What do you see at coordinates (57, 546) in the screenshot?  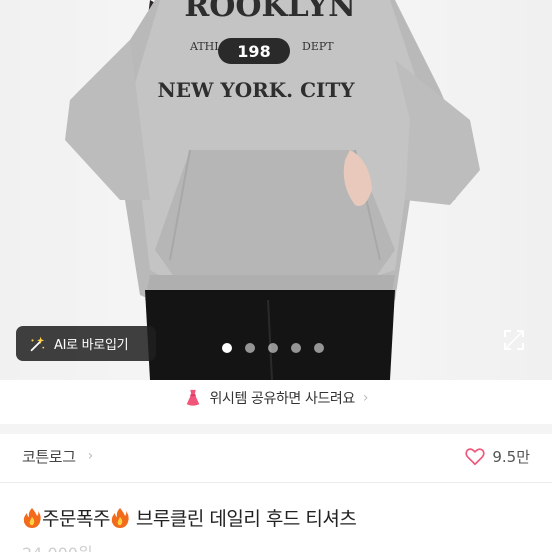 I see `product-price: 24,000원` at bounding box center [57, 546].